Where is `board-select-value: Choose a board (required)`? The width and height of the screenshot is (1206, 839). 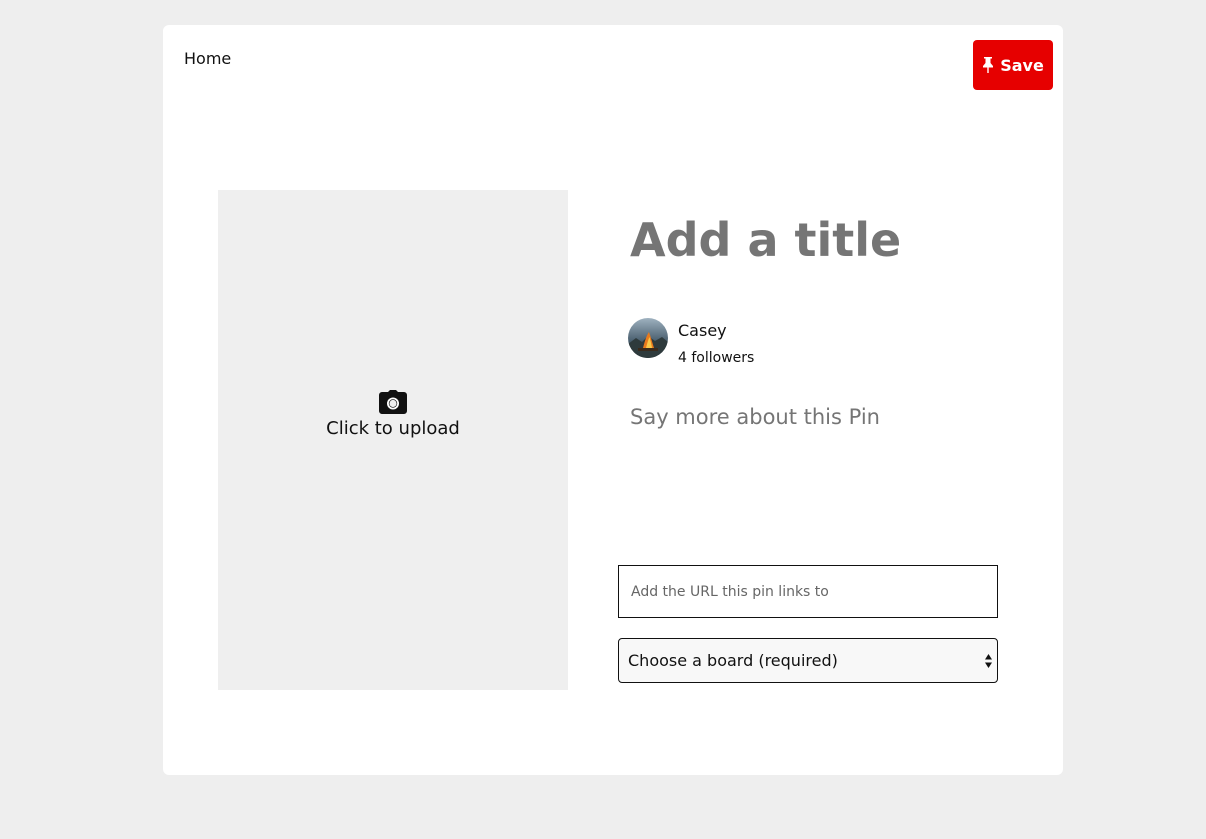 board-select-value: Choose a board (required) is located at coordinates (733, 660).